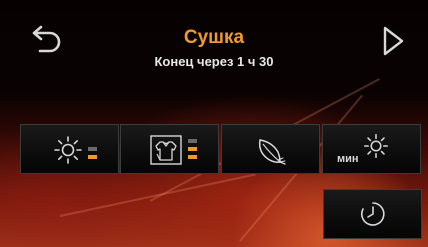  What do you see at coordinates (214, 37) in the screenshot?
I see `program-title: Сушка` at bounding box center [214, 37].